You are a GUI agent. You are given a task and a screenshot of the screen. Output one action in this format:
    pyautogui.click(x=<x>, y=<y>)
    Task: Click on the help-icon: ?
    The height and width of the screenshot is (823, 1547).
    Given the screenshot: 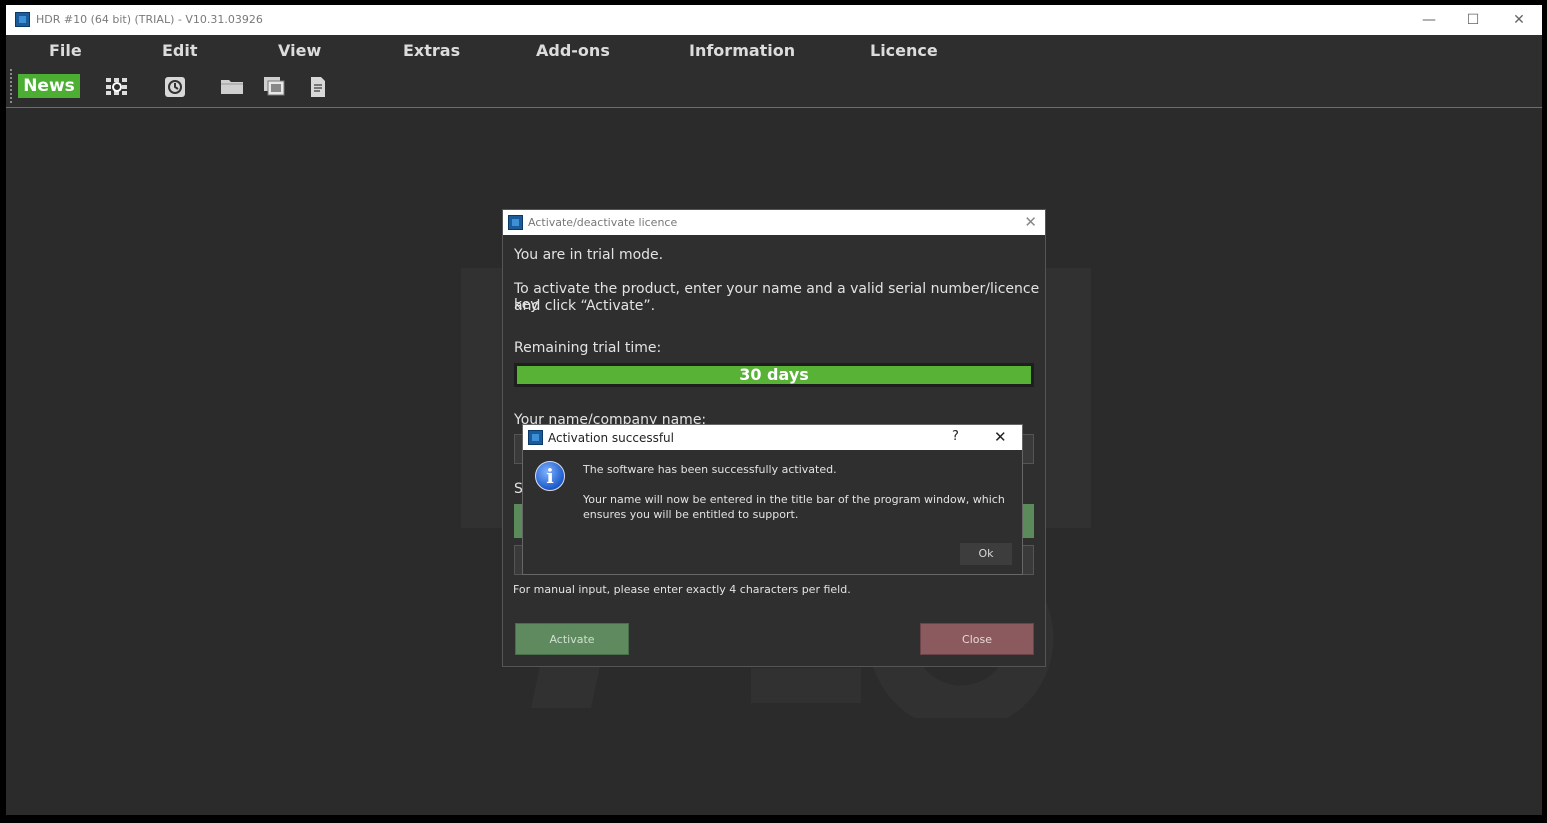 What is the action you would take?
    pyautogui.click(x=955, y=436)
    